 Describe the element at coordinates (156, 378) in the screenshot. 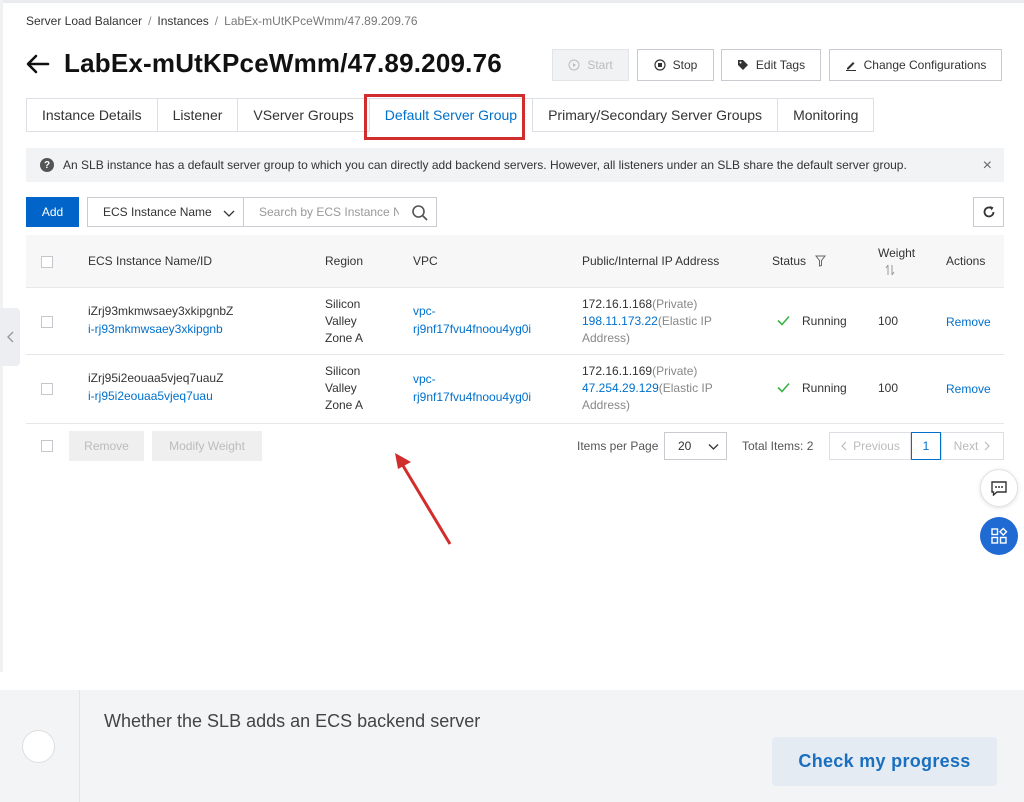

I see `instance-name: iZrj95i2eouaa5vjeq7uauZ` at that location.